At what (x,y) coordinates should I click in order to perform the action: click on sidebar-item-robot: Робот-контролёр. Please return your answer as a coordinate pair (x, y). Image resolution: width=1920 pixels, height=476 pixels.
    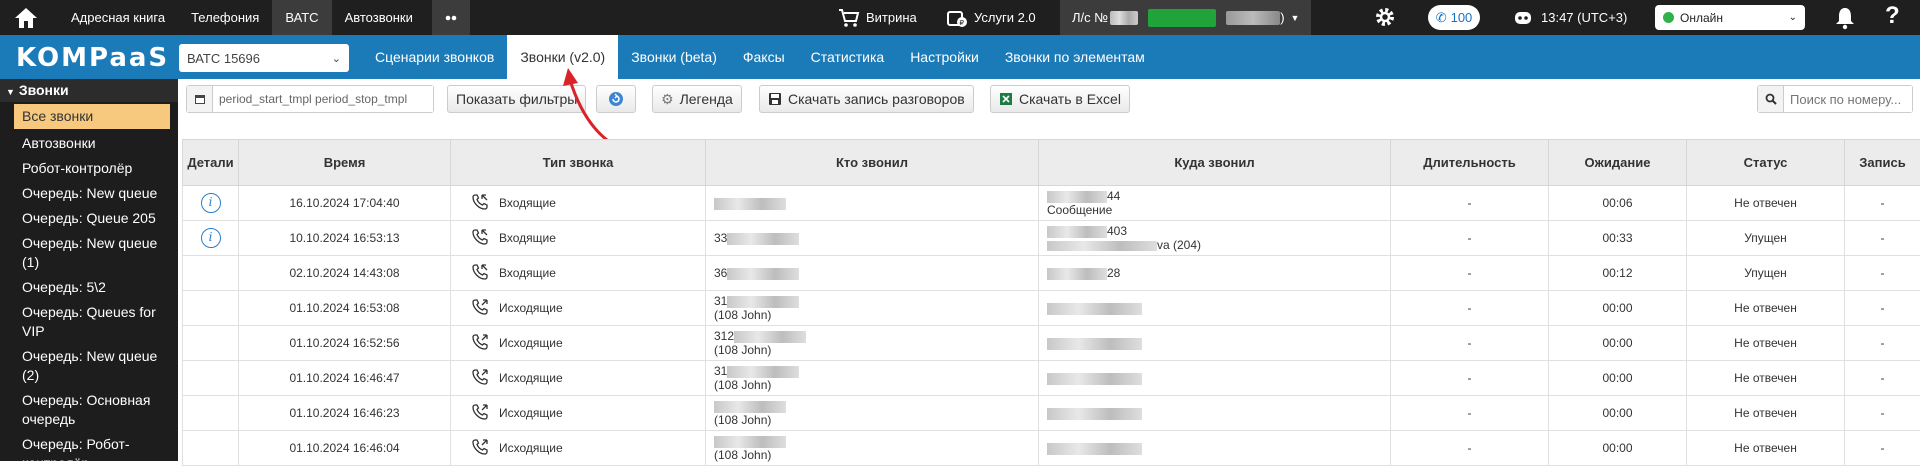
    Looking at the image, I should click on (89, 168).